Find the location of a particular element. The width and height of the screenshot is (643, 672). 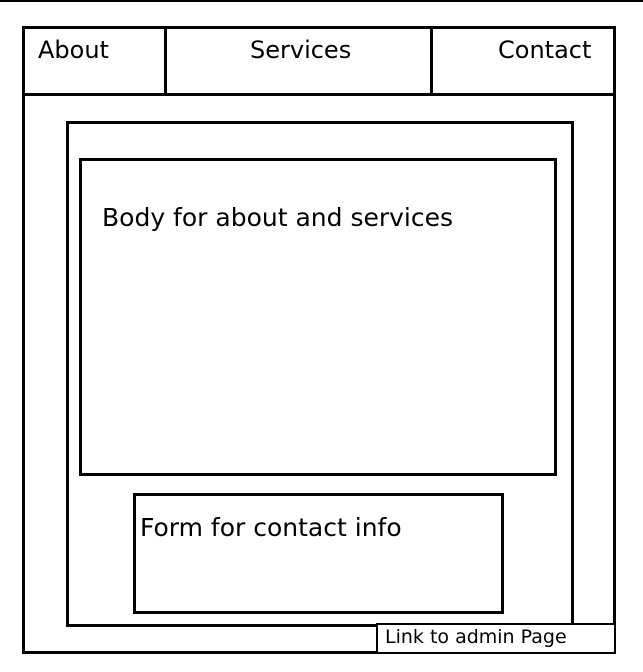

admin-link-label: Link to admin Page is located at coordinates (476, 637).